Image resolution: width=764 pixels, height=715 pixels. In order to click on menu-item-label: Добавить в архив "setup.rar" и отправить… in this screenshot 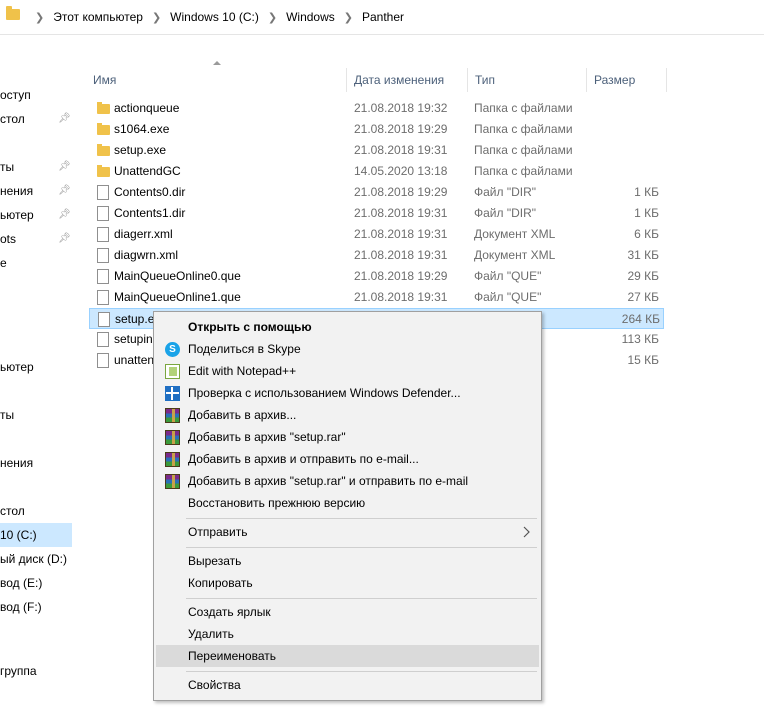, I will do `click(328, 481)`.